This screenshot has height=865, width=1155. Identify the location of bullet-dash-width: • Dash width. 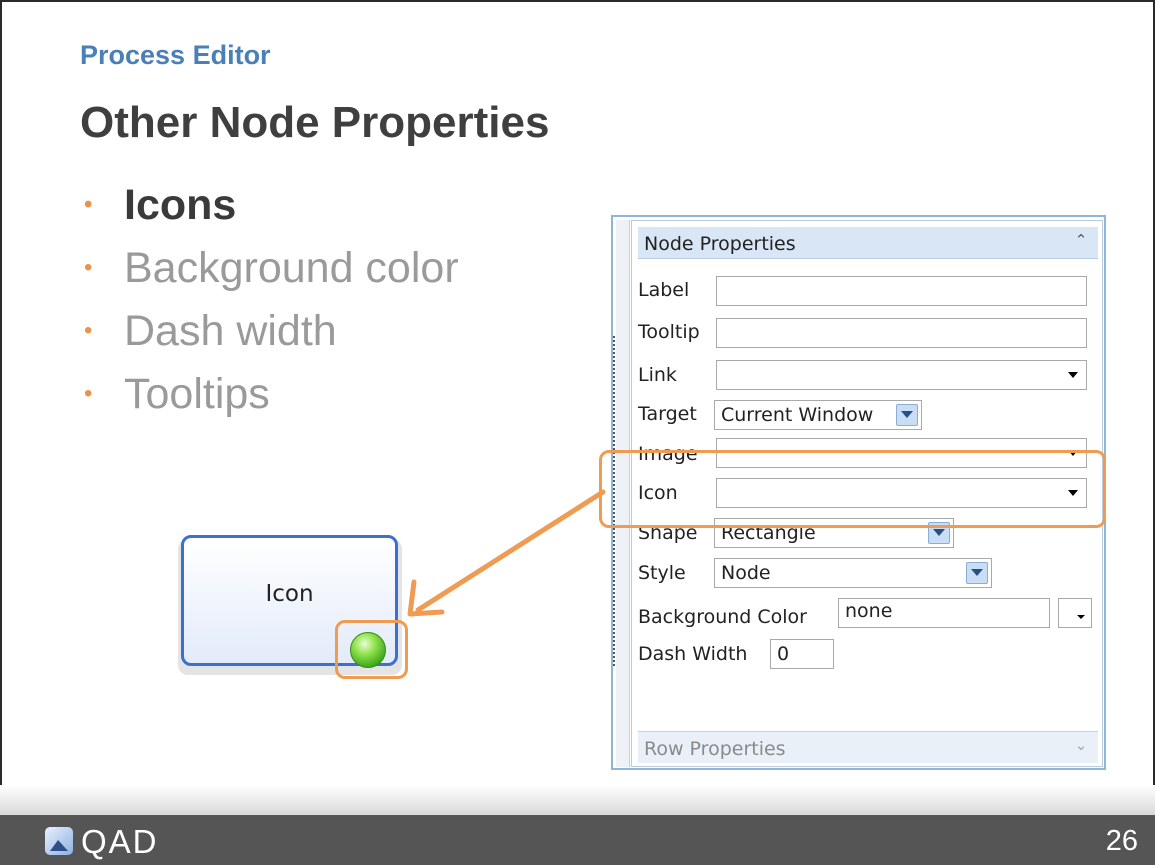
(269, 335).